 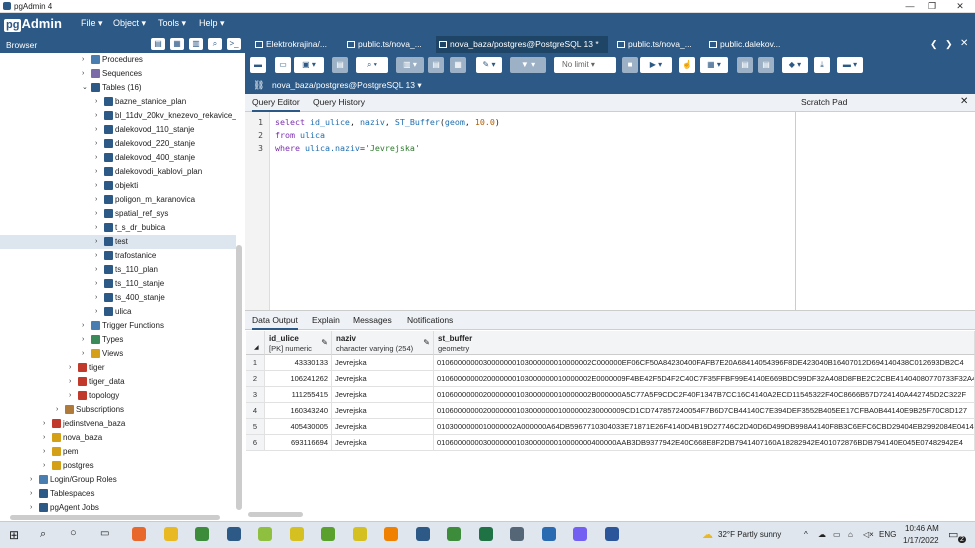 What do you see at coordinates (118, 172) in the screenshot?
I see `tree-item: › dalekovodi_kablovi_plan` at bounding box center [118, 172].